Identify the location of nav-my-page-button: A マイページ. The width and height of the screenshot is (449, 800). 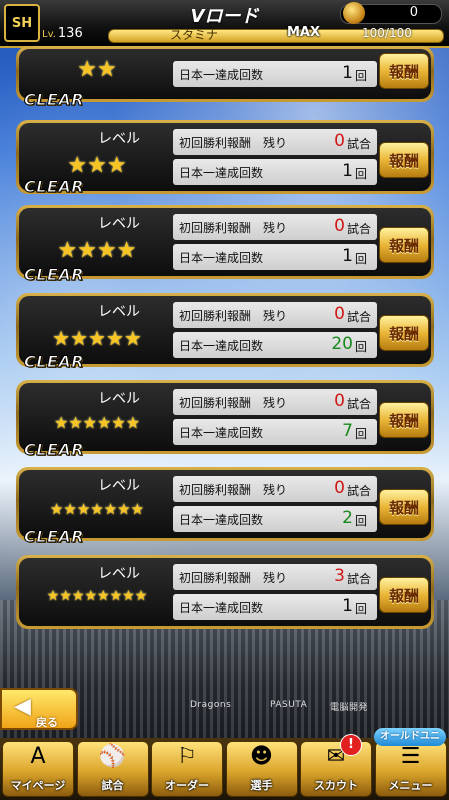
(38, 769).